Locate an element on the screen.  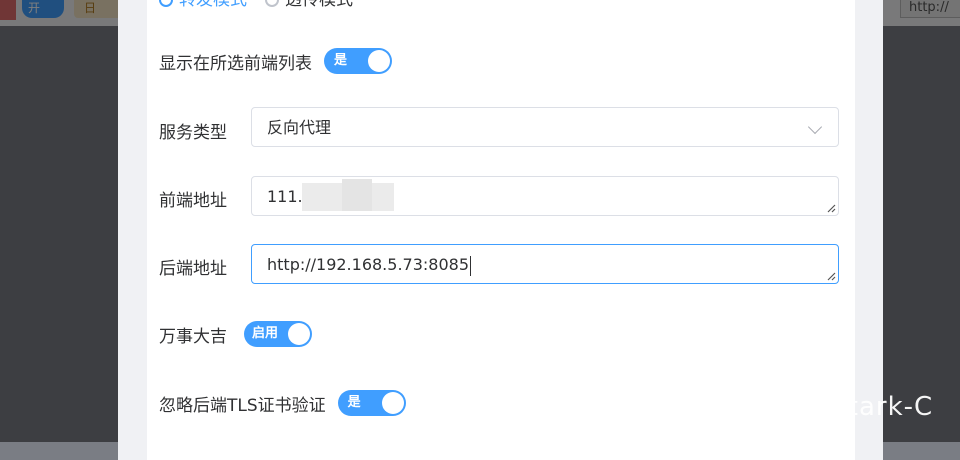
show-in-list-row: 显示在所选前端列表 是 is located at coordinates (275, 61).